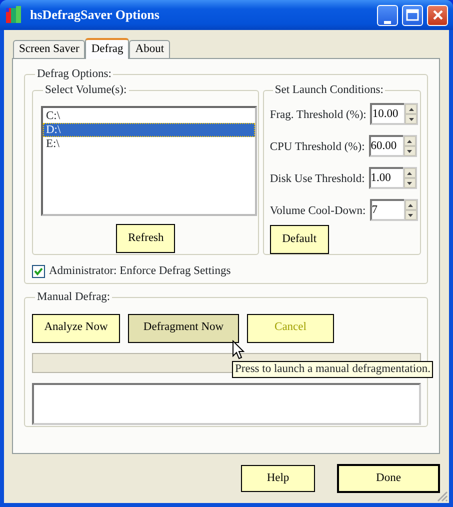 This screenshot has height=507, width=453. What do you see at coordinates (317, 147) in the screenshot?
I see `field-label: CPU Threshold (%):` at bounding box center [317, 147].